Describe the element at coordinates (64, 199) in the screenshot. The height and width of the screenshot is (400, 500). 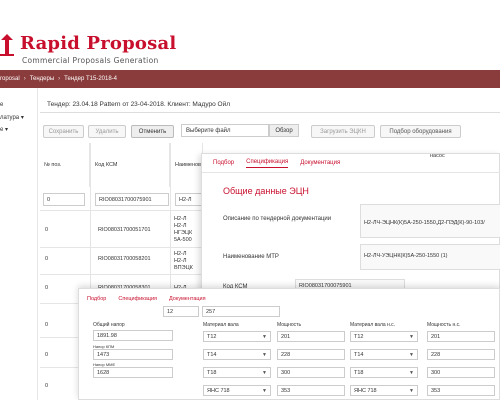
I see `filter-pos-input: 0` at that location.